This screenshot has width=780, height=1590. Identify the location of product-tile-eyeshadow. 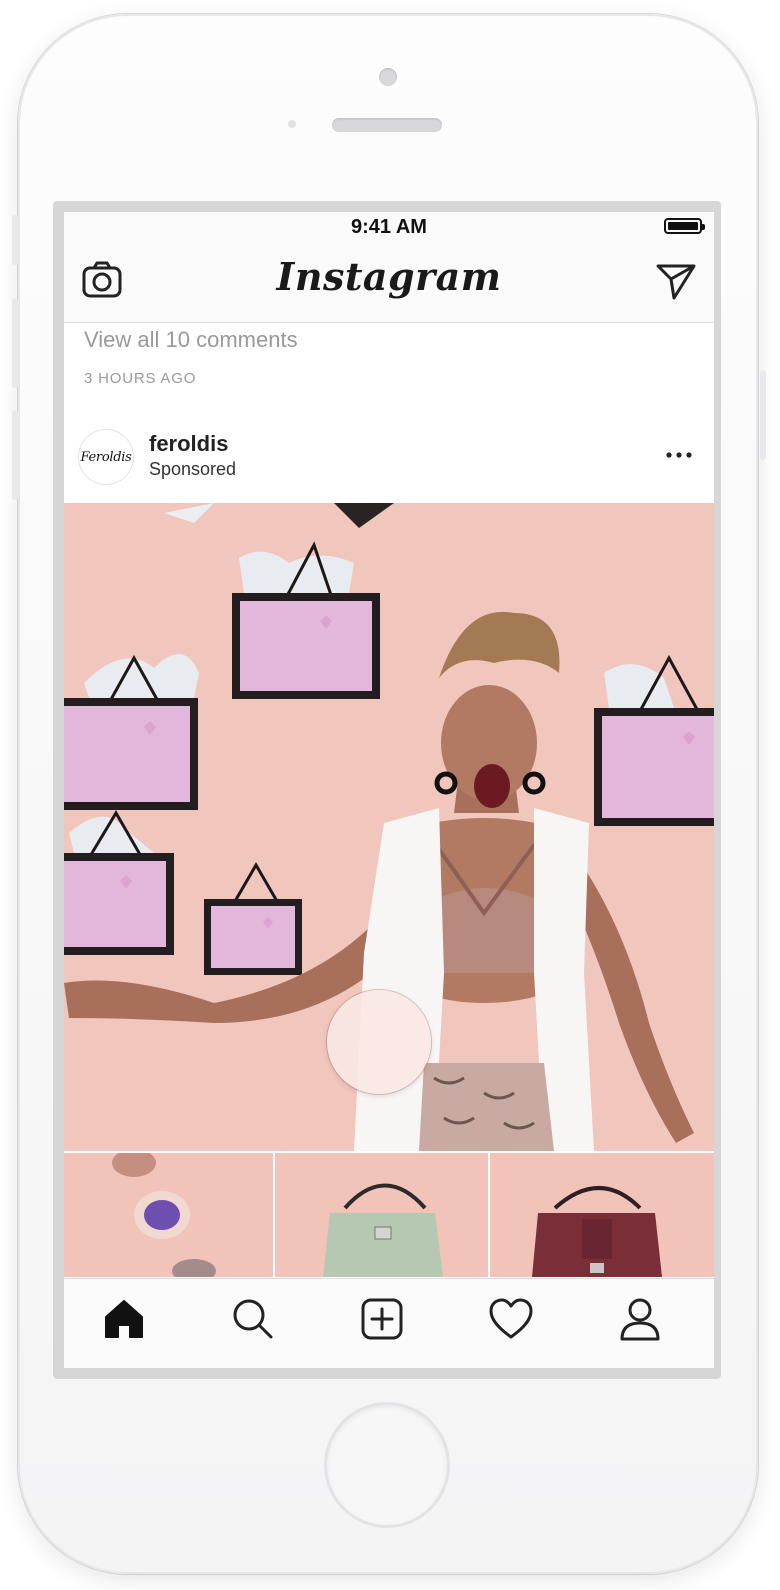
(168, 1215).